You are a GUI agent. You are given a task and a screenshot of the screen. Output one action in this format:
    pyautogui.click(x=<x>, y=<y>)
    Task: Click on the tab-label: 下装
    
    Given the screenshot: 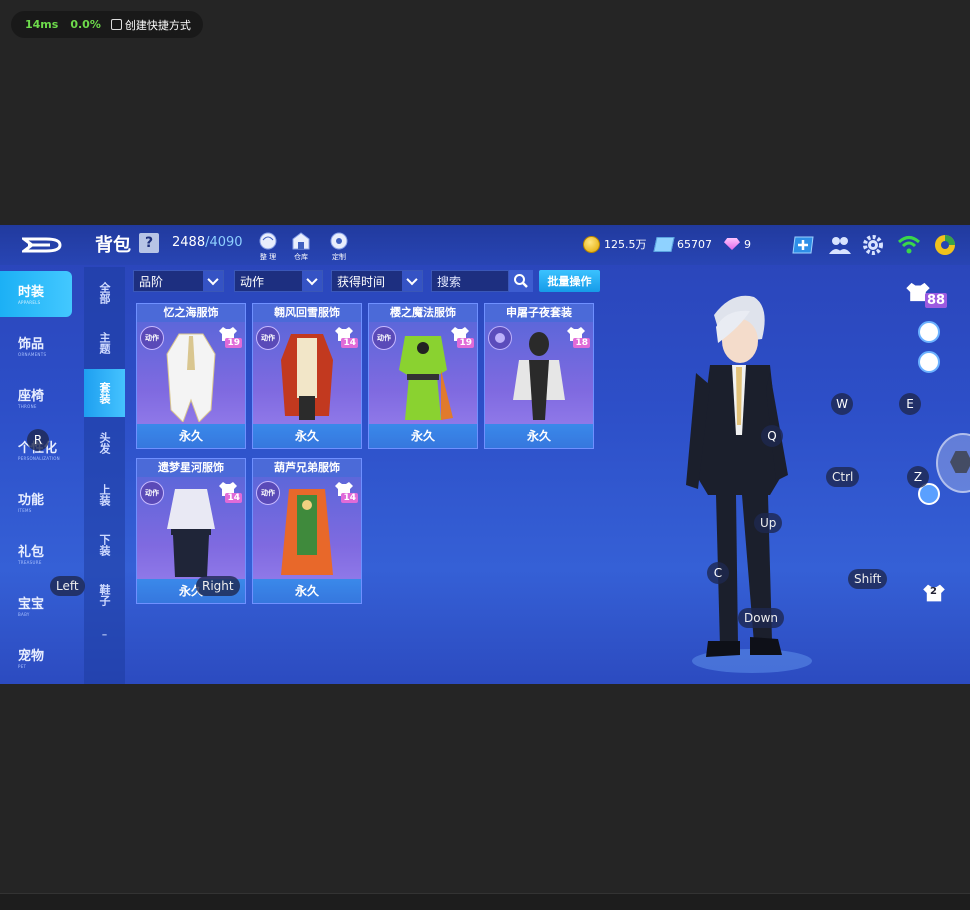 What is the action you would take?
    pyautogui.click(x=104, y=545)
    